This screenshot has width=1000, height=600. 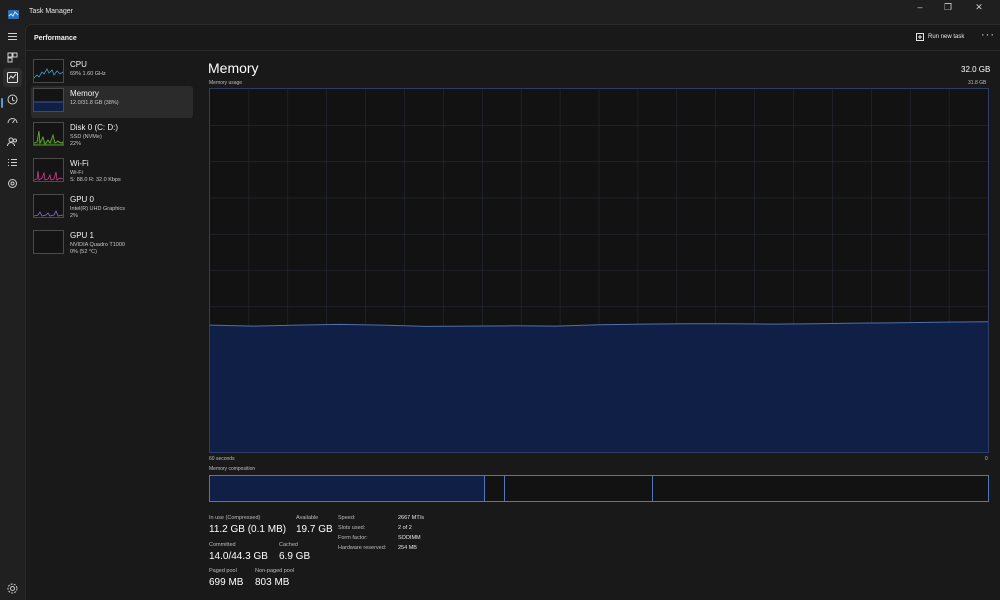 What do you see at coordinates (112, 136) in the screenshot?
I see `sidebar-item-disk-0: Disk 0 (C: D:) SSD (NVMe) 22%` at bounding box center [112, 136].